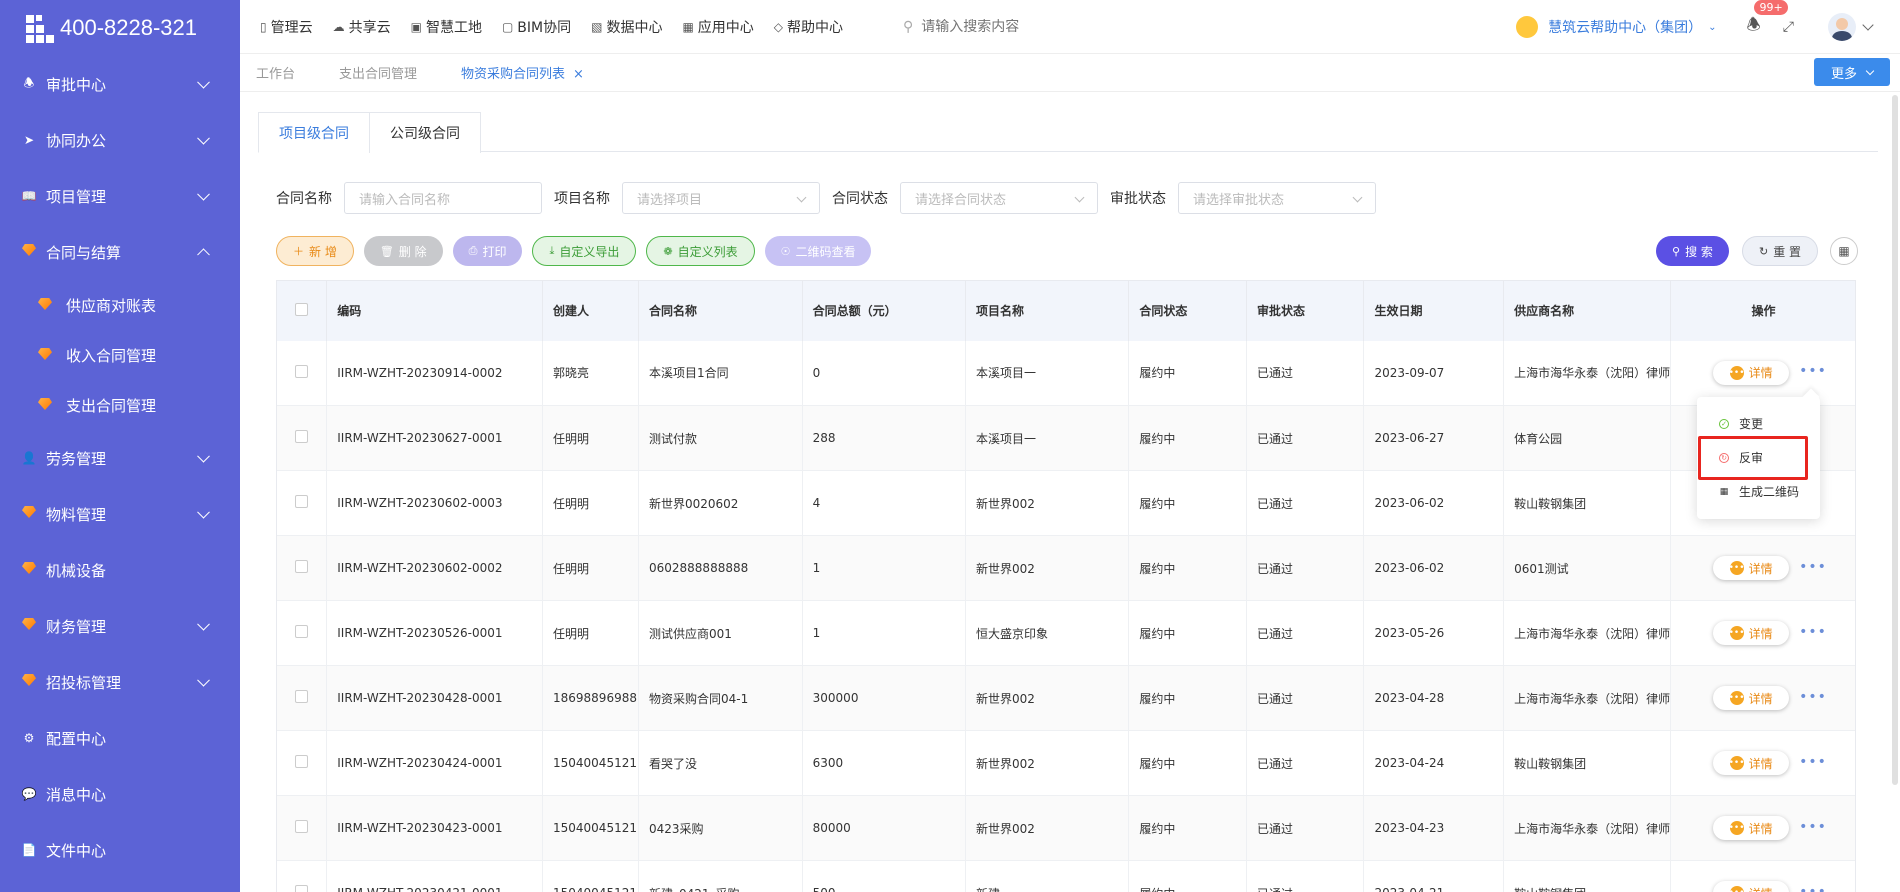  I want to click on sidebar-item-10: 财务管理, so click(120, 626).